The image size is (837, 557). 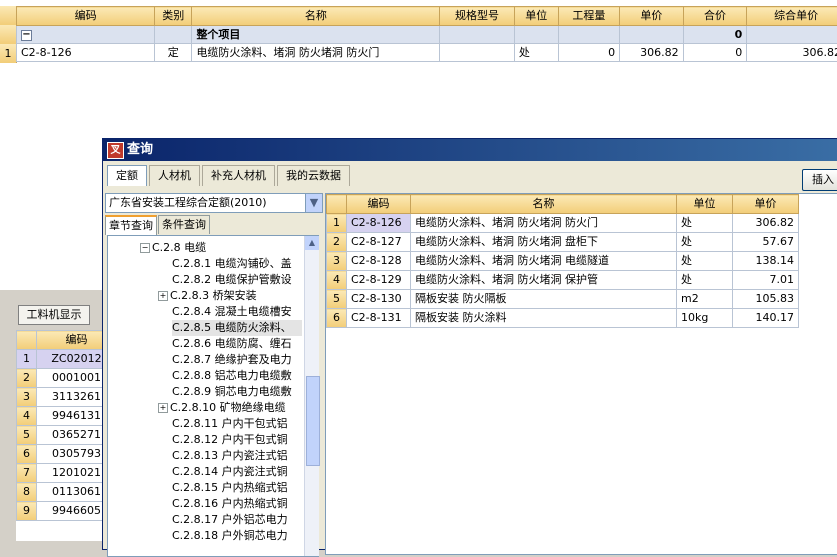 I want to click on row-number: 9, so click(x=27, y=511).